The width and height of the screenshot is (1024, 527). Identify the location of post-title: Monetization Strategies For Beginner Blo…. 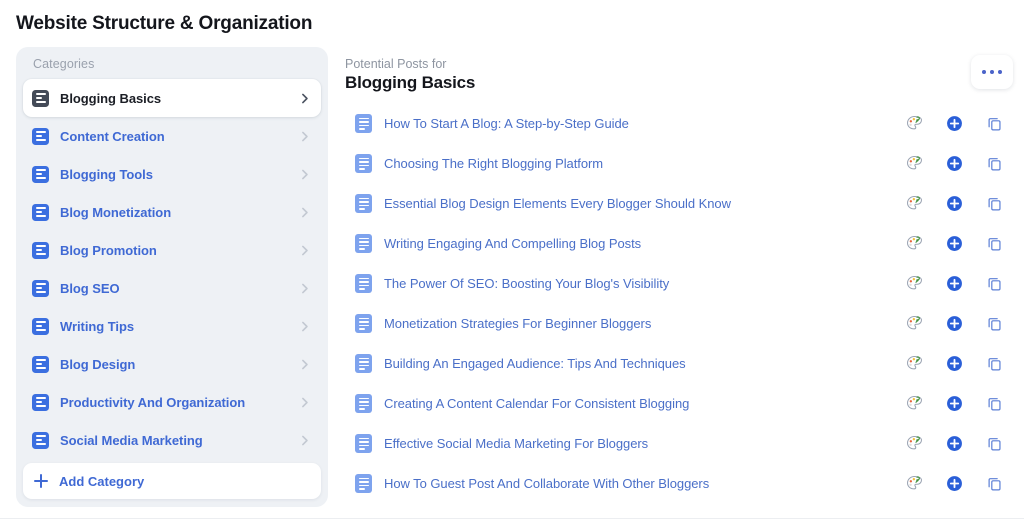
(517, 323).